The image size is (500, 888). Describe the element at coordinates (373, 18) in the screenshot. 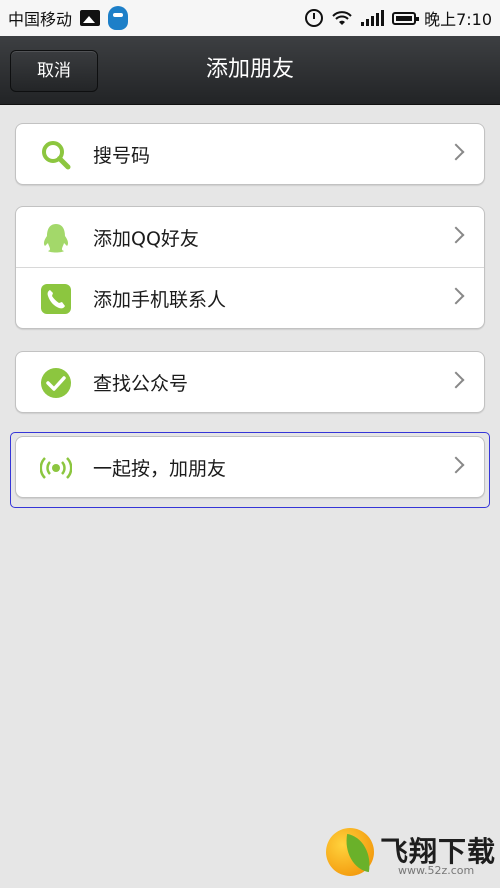

I see `signal-strength-icon` at that location.